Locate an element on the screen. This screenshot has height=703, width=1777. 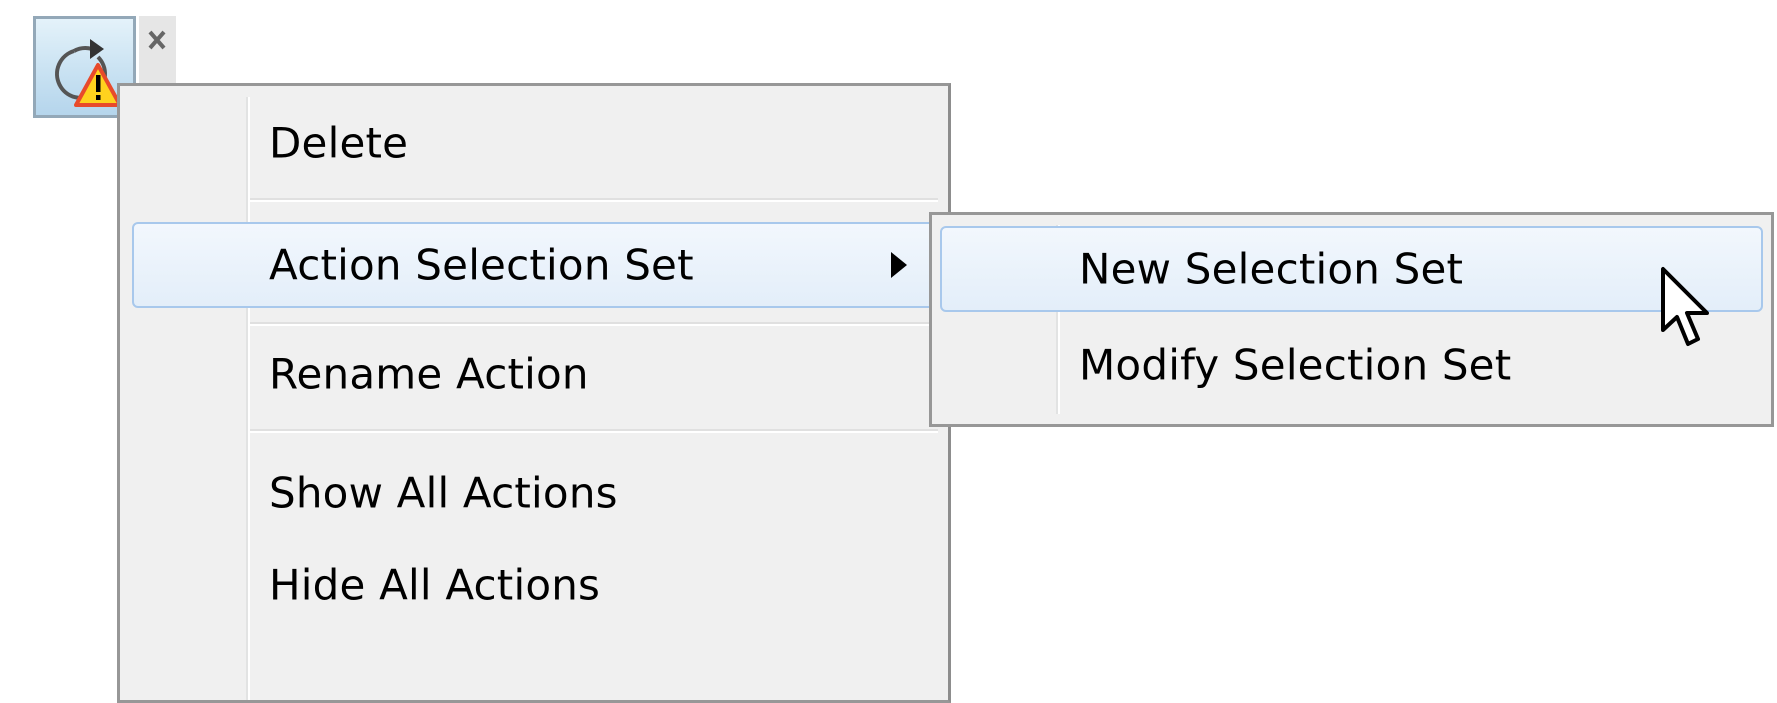
menu-item-action-selection-set: Action Selection Set is located at coordinates (534, 265).